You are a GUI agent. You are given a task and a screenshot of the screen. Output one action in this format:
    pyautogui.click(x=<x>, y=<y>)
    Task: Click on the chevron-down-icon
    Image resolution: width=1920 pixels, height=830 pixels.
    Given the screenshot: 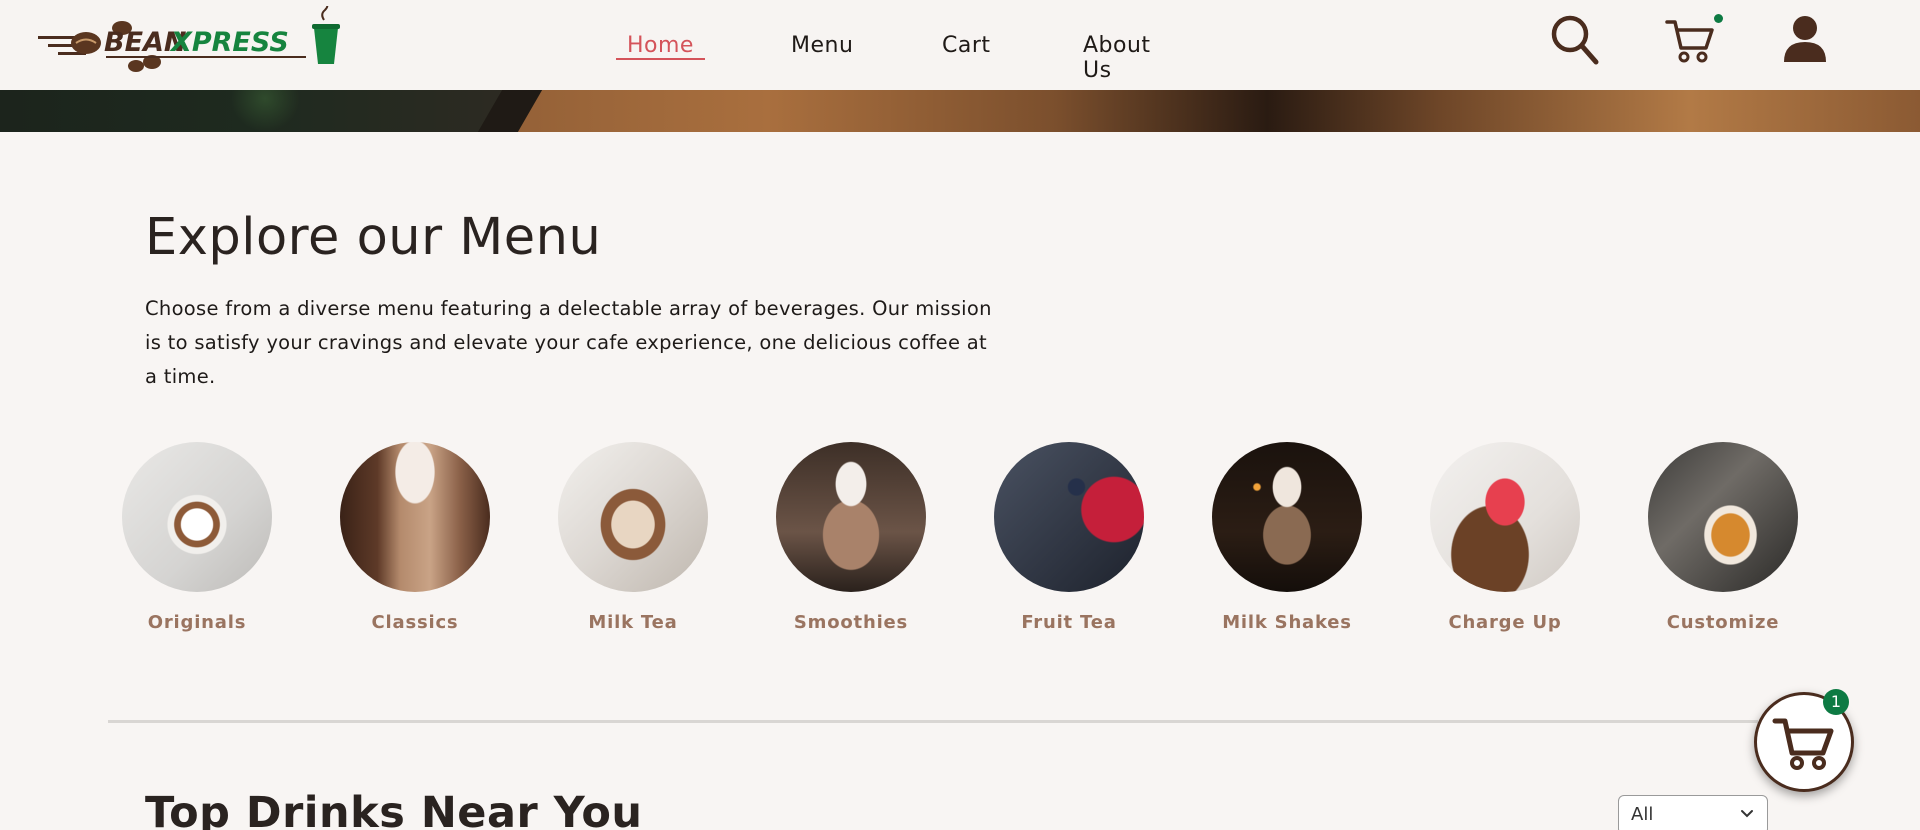 What is the action you would take?
    pyautogui.click(x=1747, y=814)
    